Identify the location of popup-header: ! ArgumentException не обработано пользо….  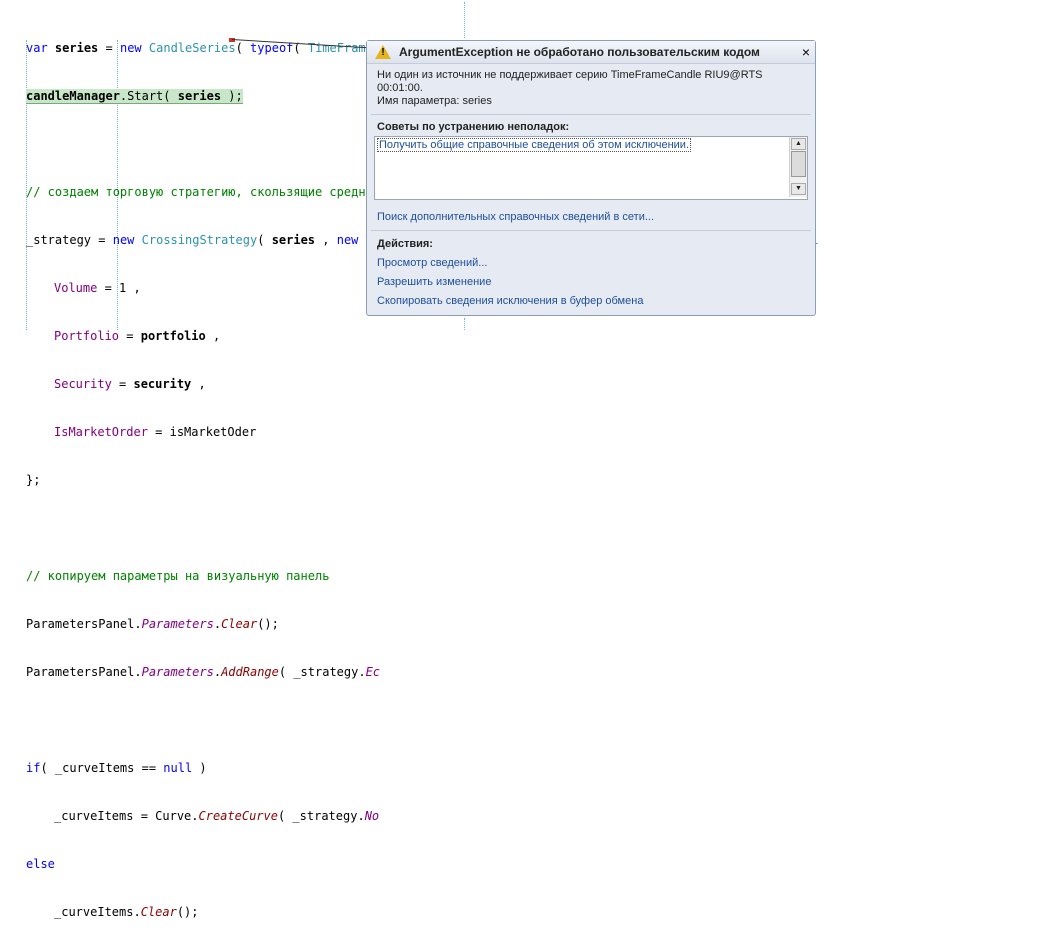
(591, 52).